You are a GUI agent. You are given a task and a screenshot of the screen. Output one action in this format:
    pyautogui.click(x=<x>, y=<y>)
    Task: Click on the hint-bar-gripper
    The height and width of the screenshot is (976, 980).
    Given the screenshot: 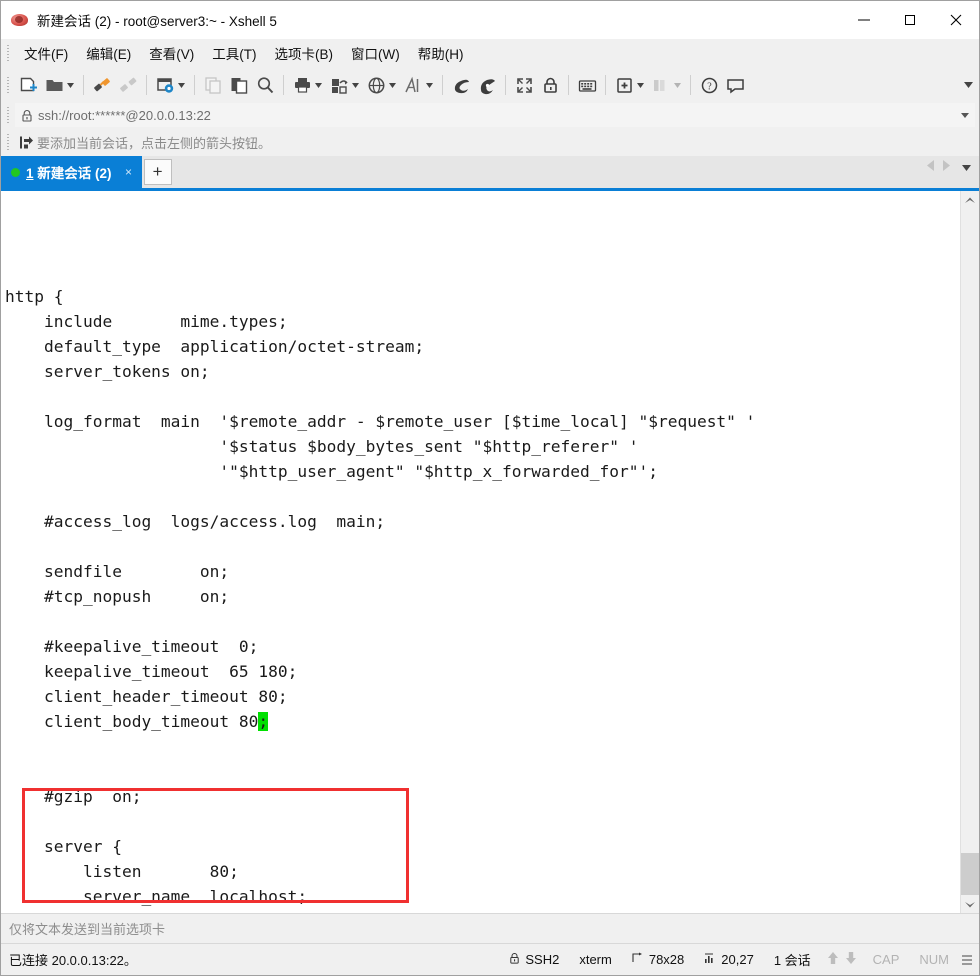 What is the action you would take?
    pyautogui.click(x=8, y=142)
    